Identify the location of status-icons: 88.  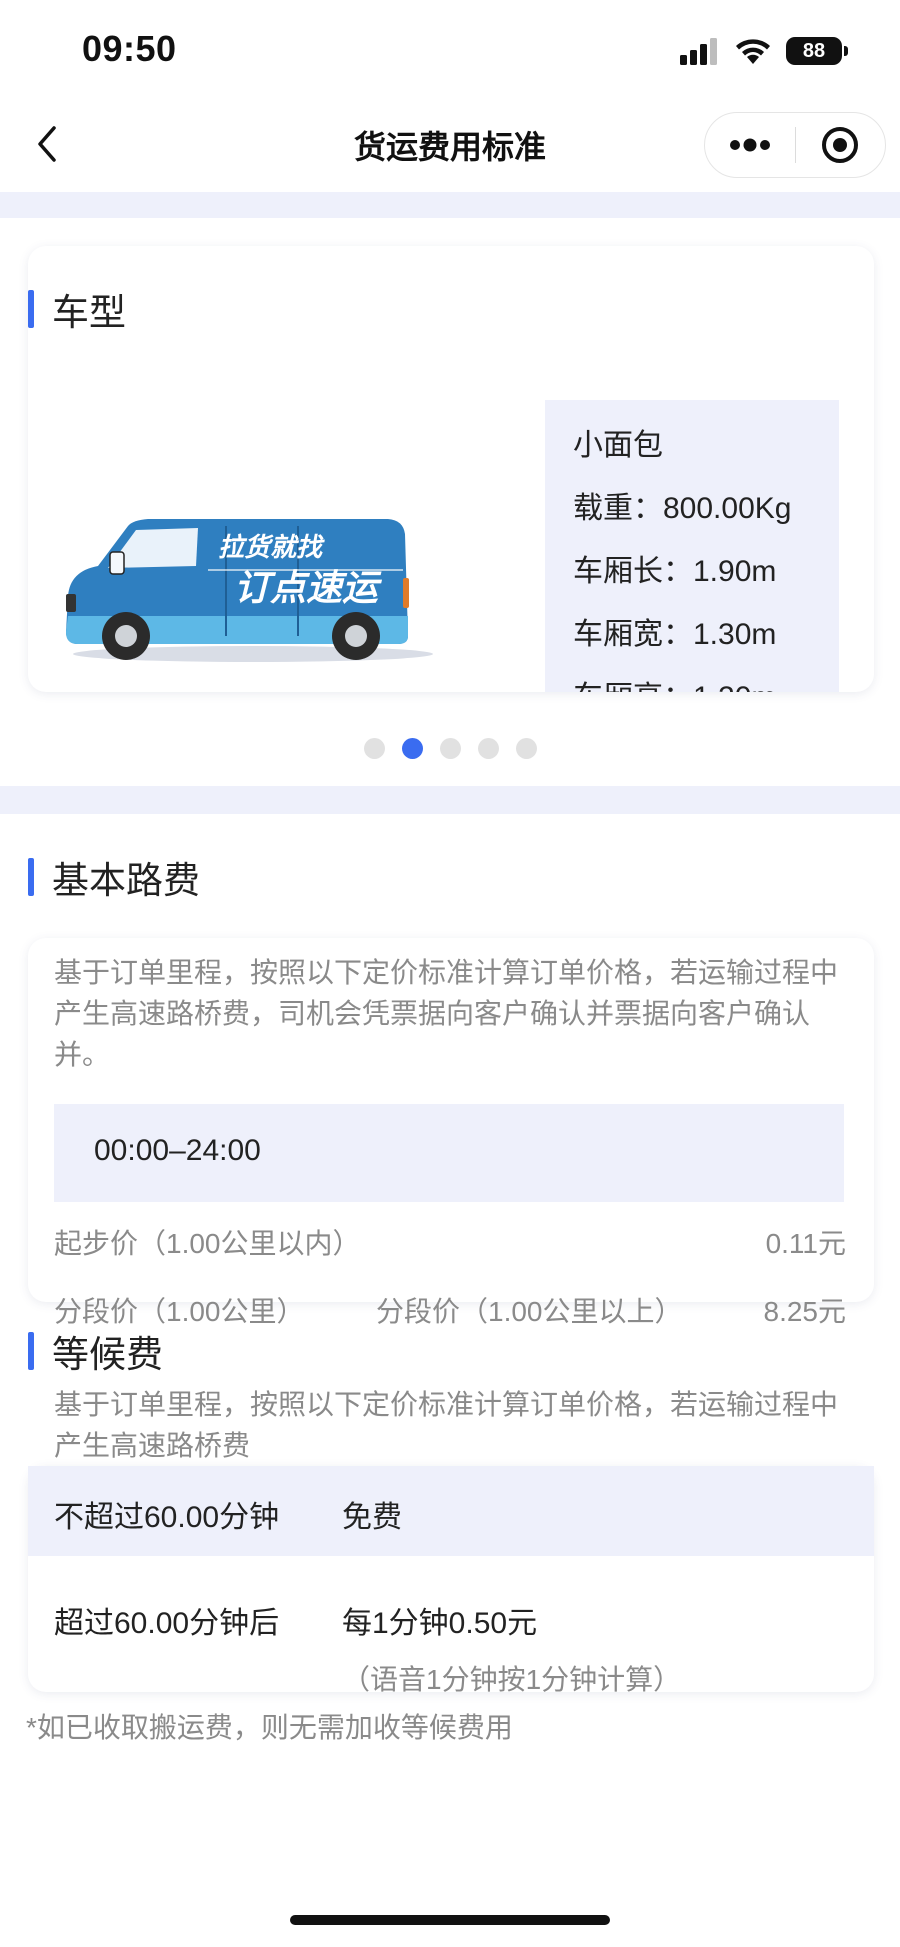
(764, 51).